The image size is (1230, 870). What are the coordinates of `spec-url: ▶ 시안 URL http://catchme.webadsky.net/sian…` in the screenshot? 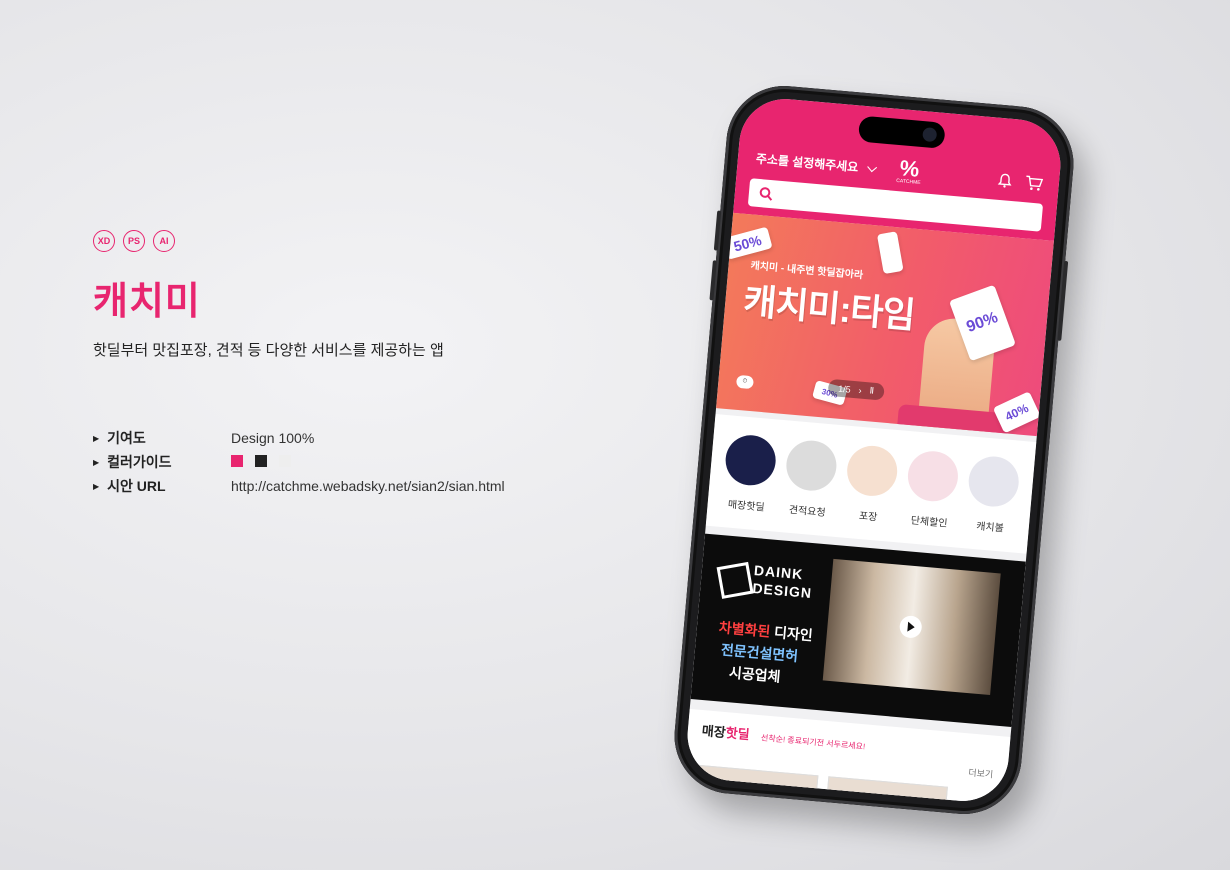 It's located at (353, 486).